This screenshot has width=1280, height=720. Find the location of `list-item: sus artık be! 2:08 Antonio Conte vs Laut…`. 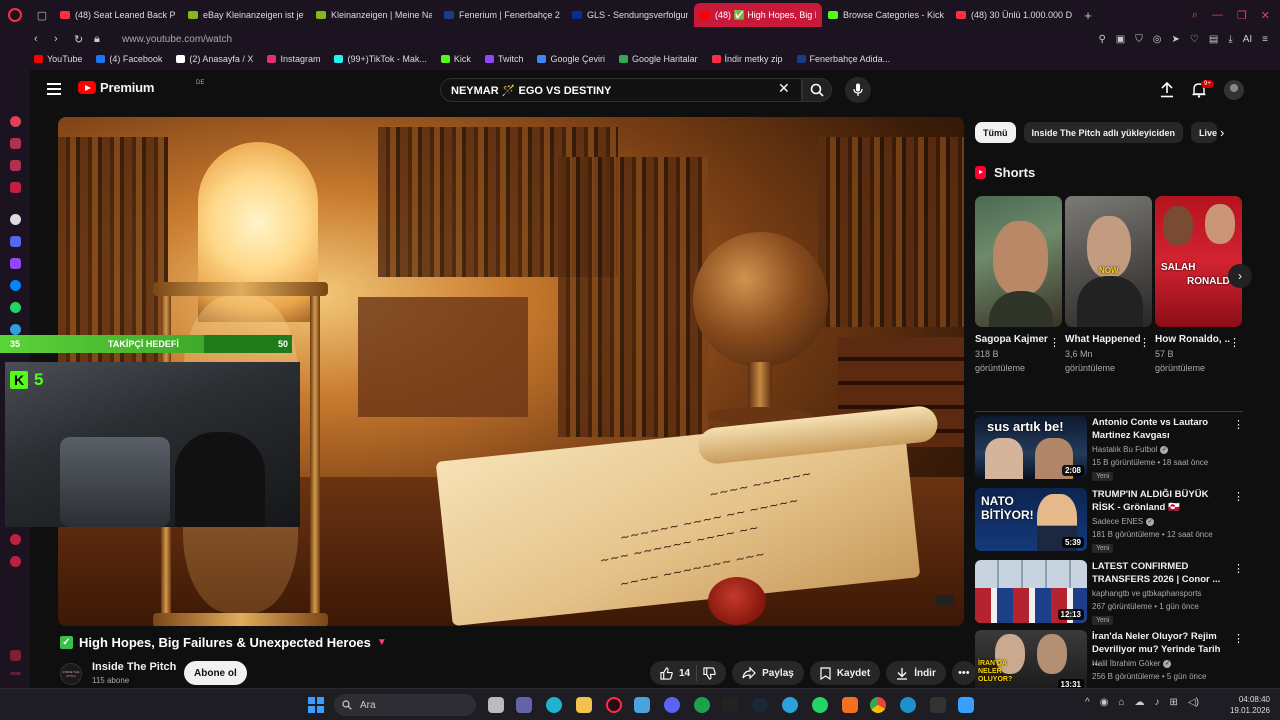

list-item: sus artık be! 2:08 Antonio Conte vs Laut… is located at coordinates (1112, 448).